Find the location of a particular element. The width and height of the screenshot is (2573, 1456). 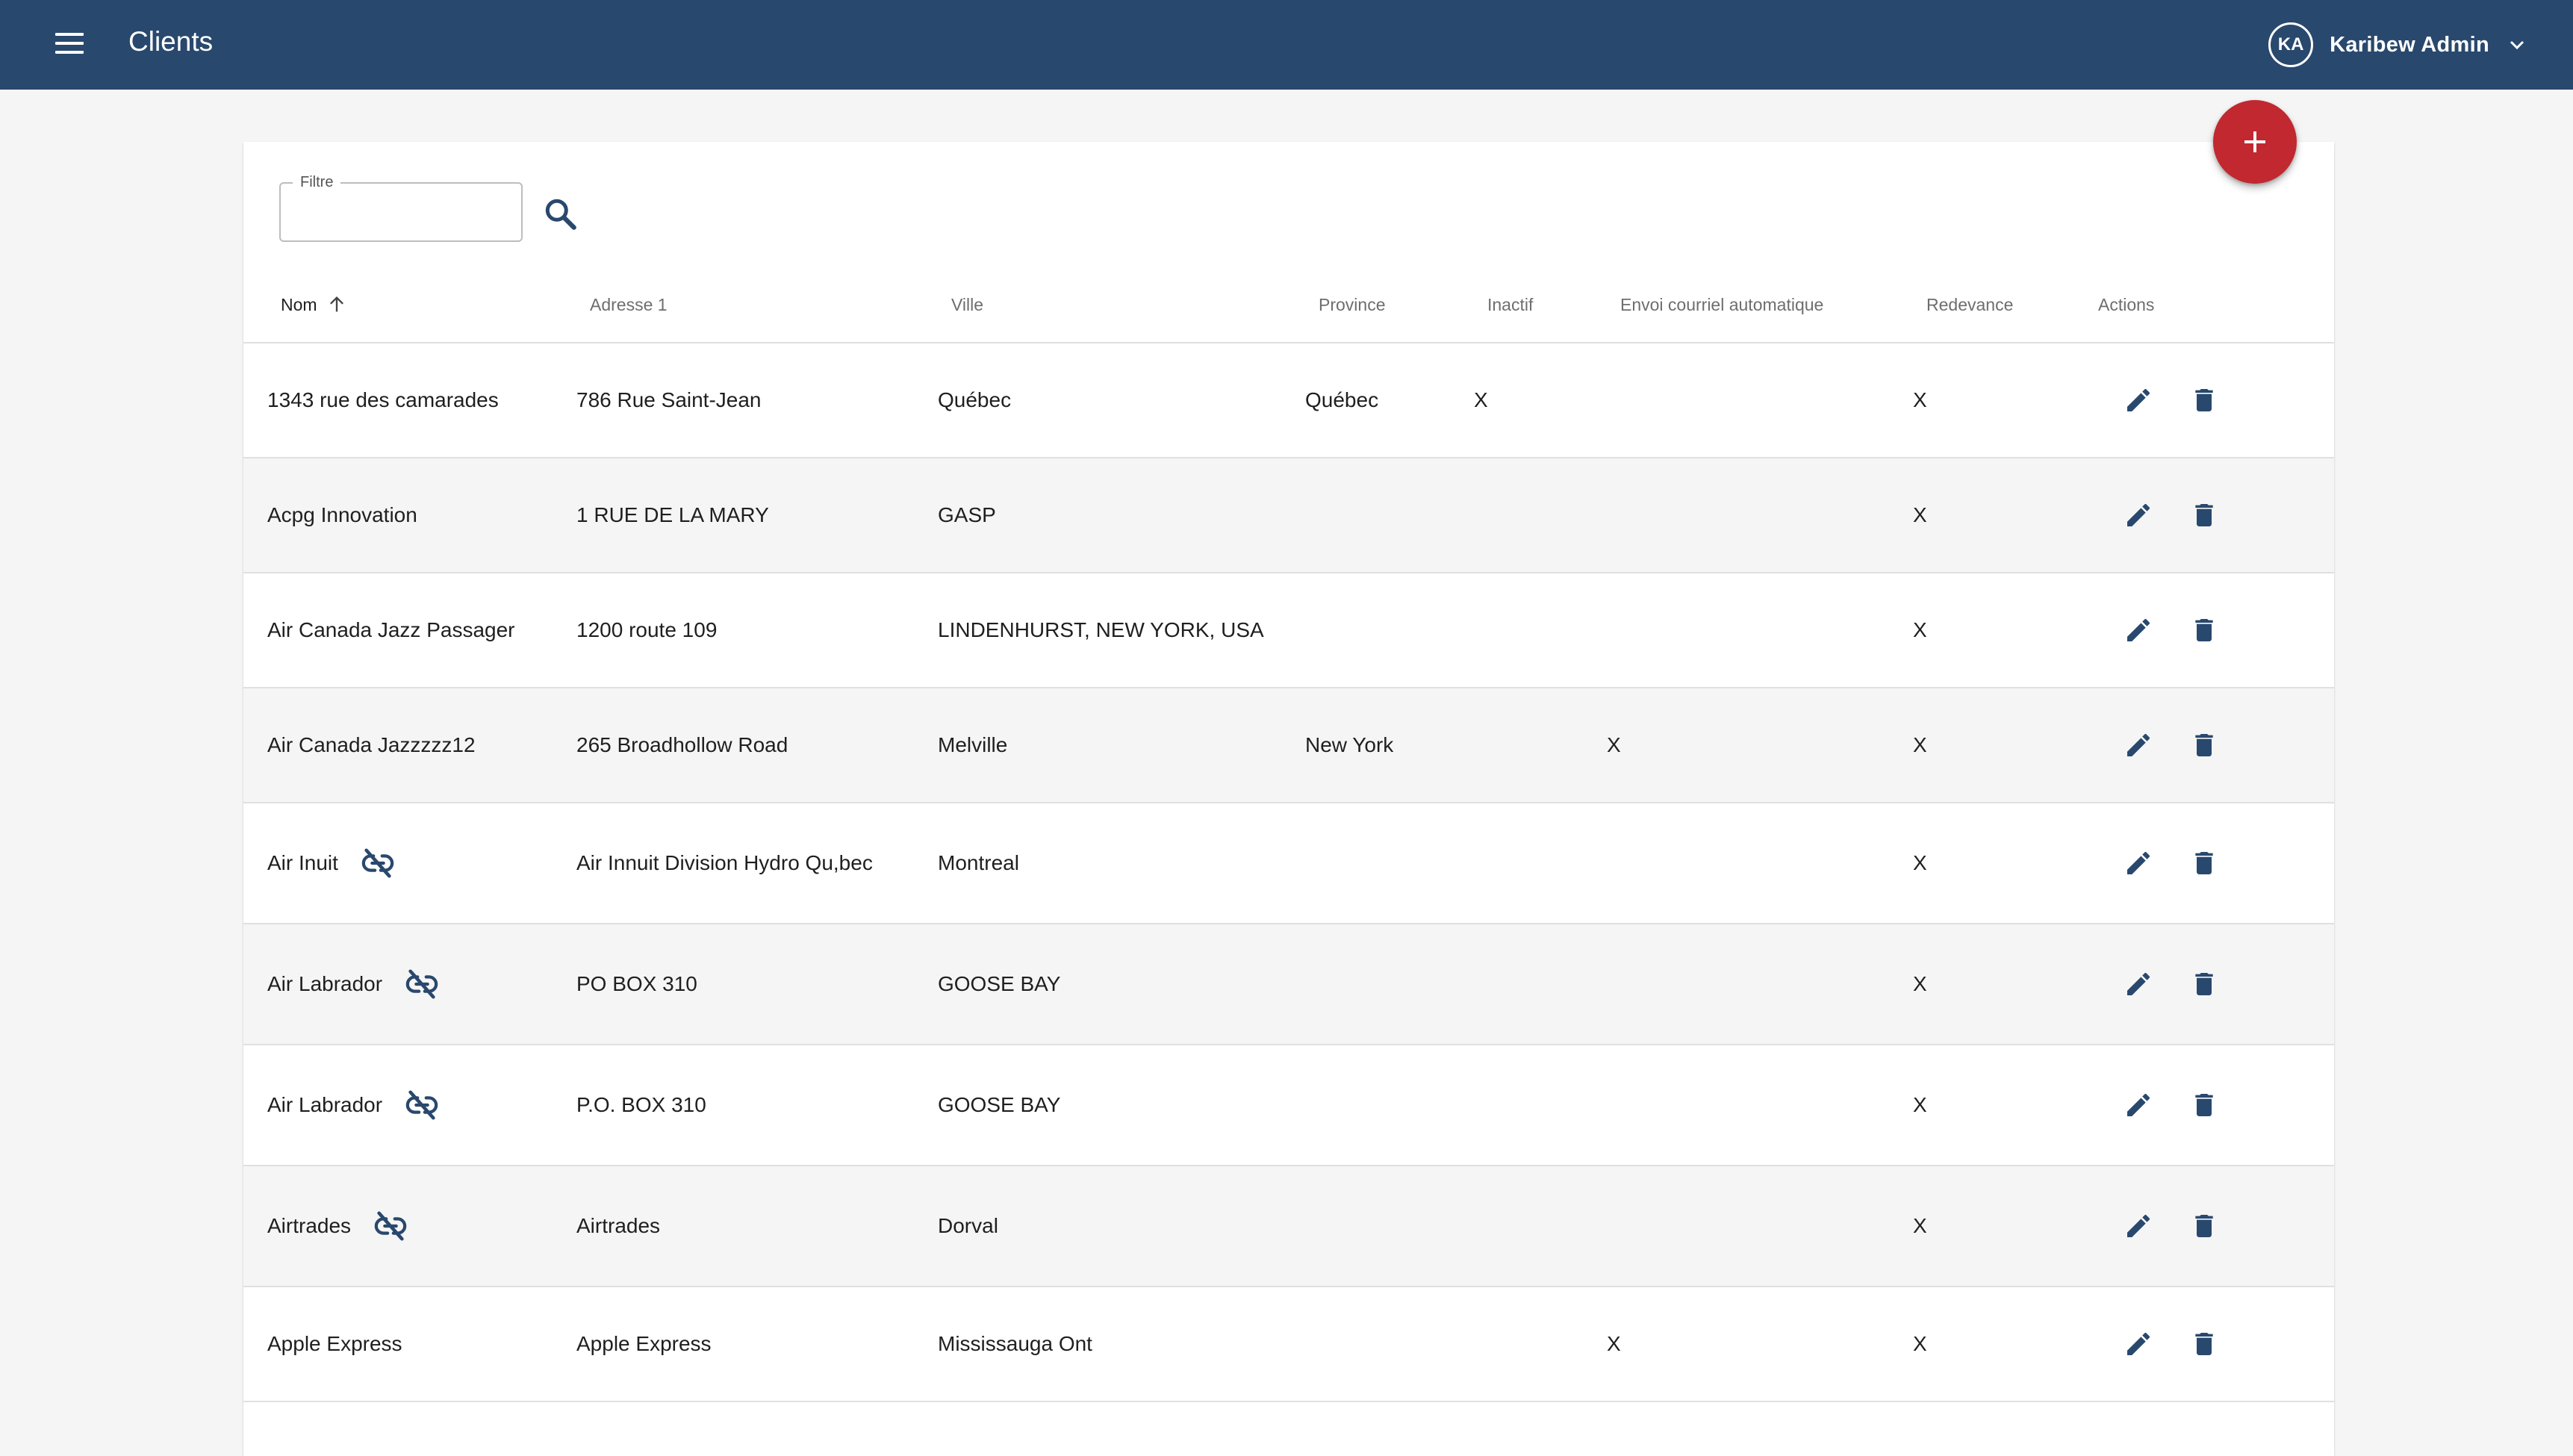

cell-ville-text: Melville is located at coordinates (973, 744).